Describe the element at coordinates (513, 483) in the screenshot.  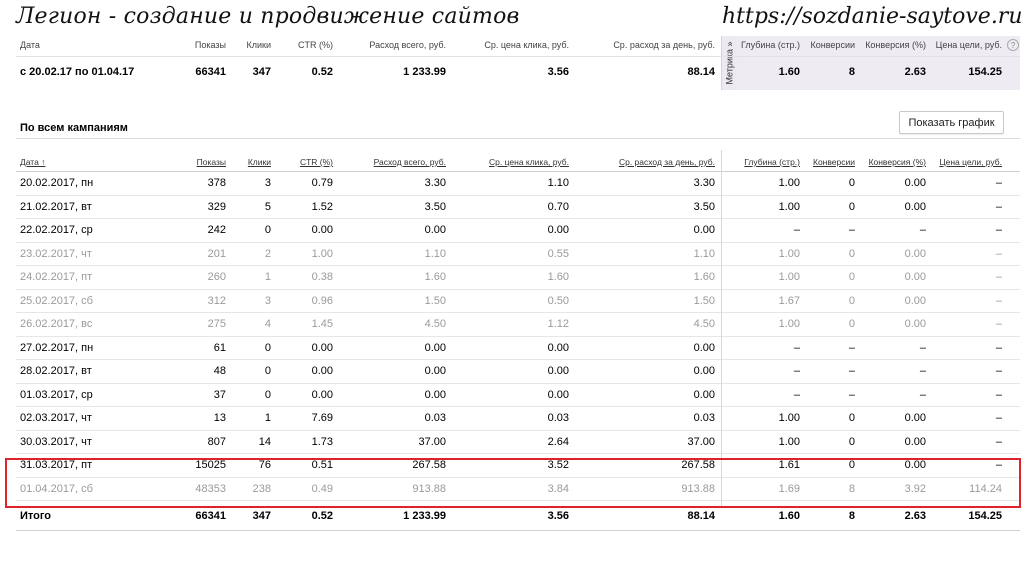
I see `highlight-box` at that location.